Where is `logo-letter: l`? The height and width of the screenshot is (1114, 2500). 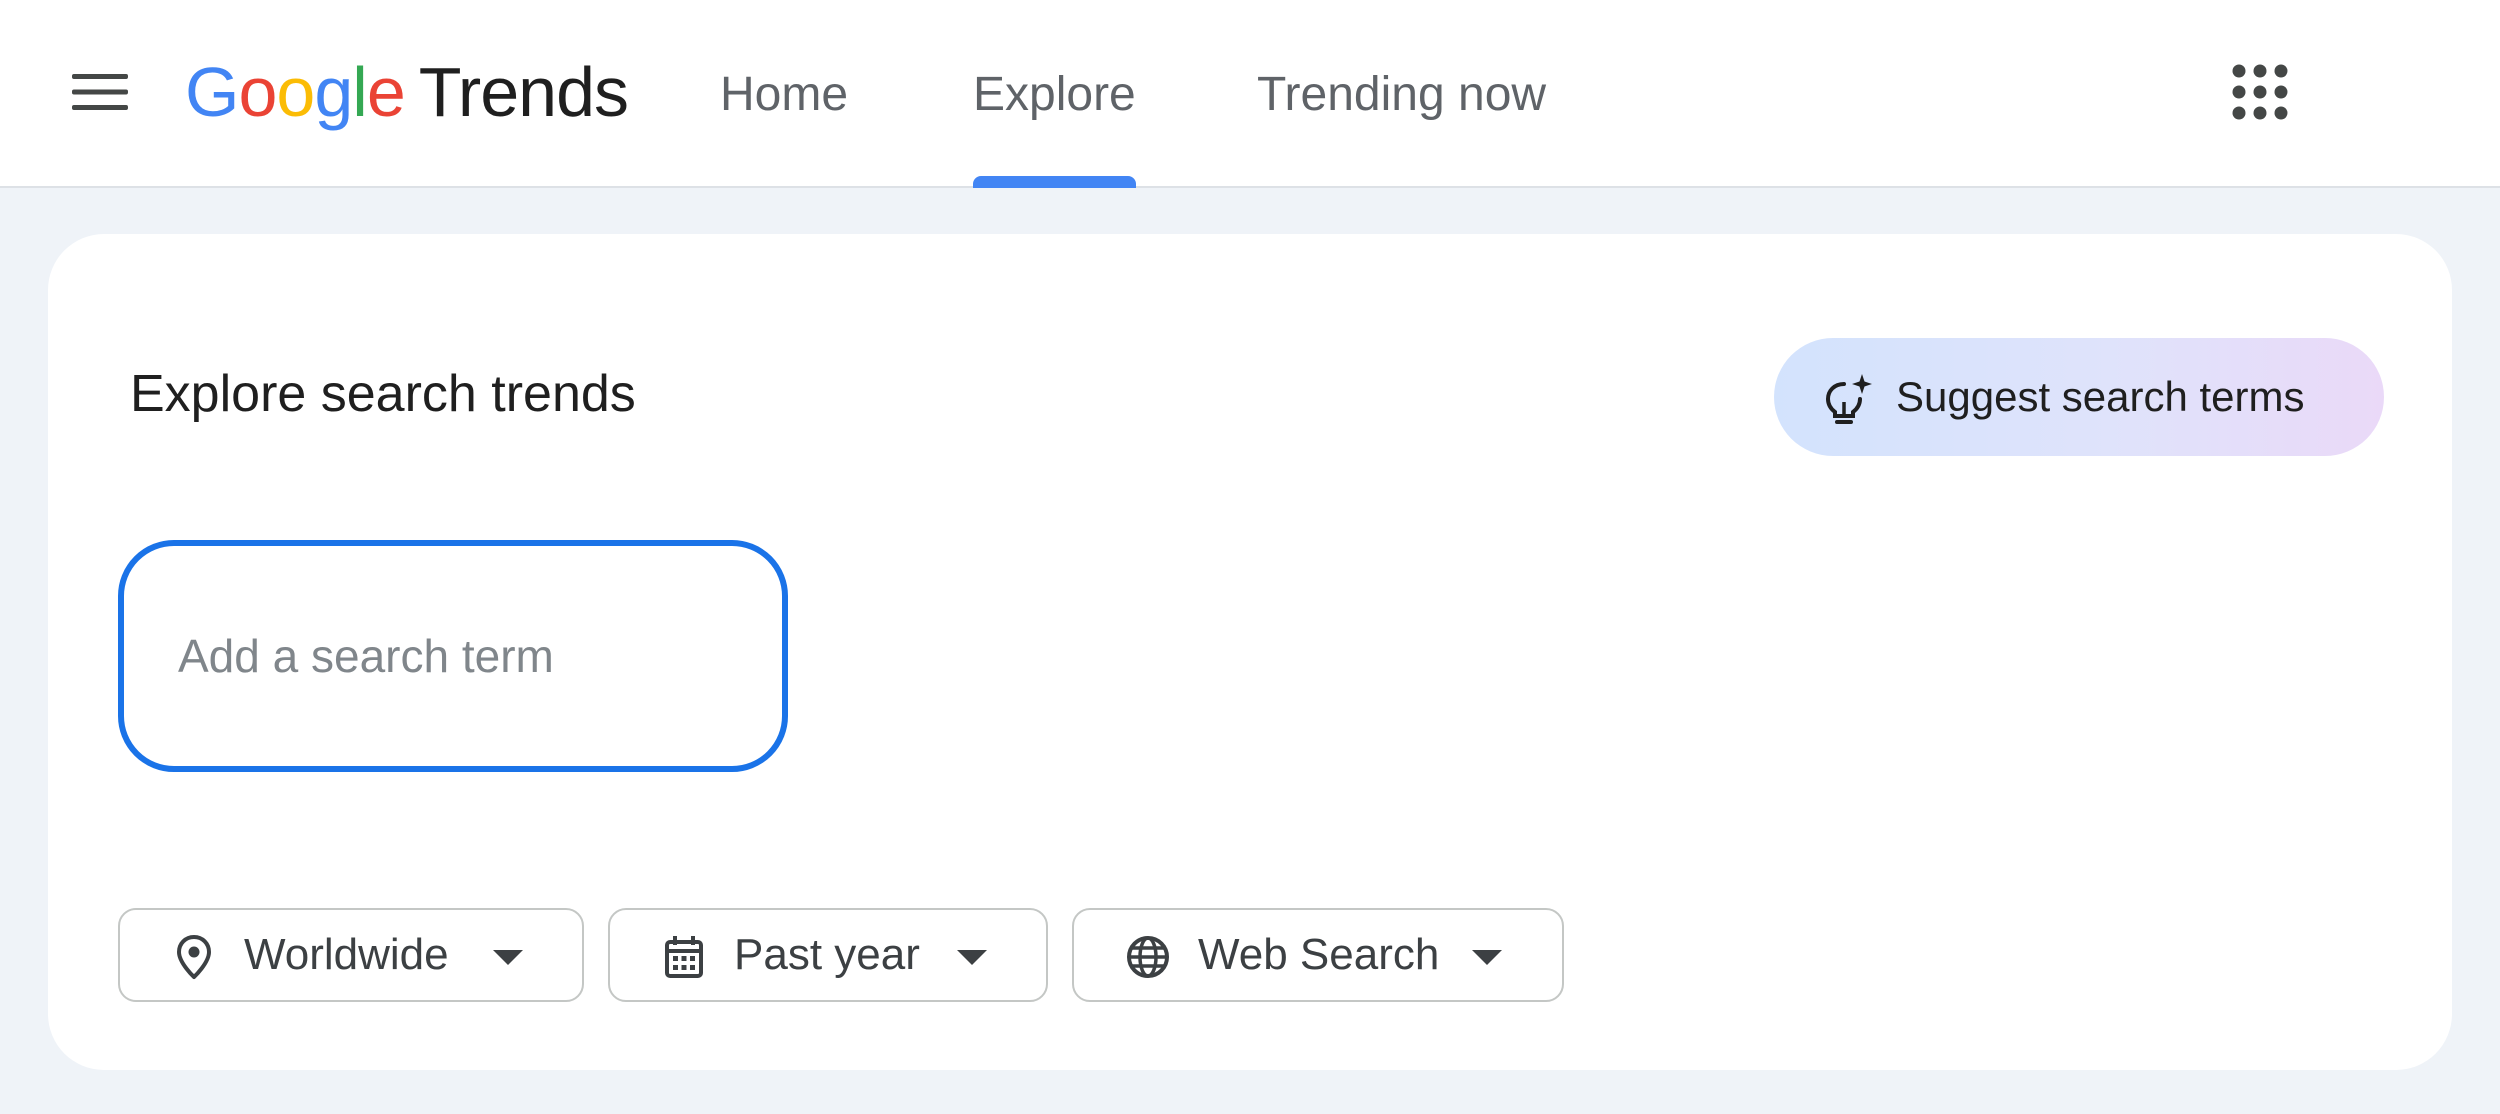 logo-letter: l is located at coordinates (360, 92).